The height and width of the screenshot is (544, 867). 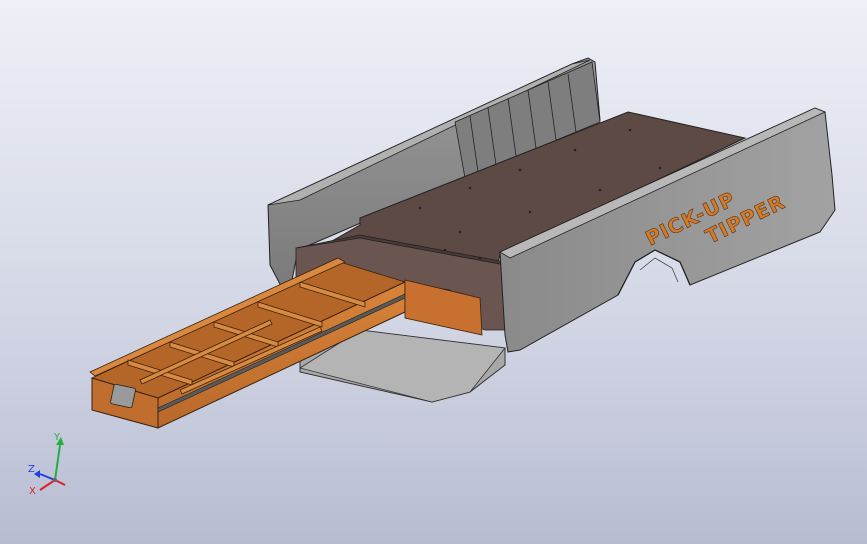 I want to click on triad-y-axis, so click(x=57, y=462).